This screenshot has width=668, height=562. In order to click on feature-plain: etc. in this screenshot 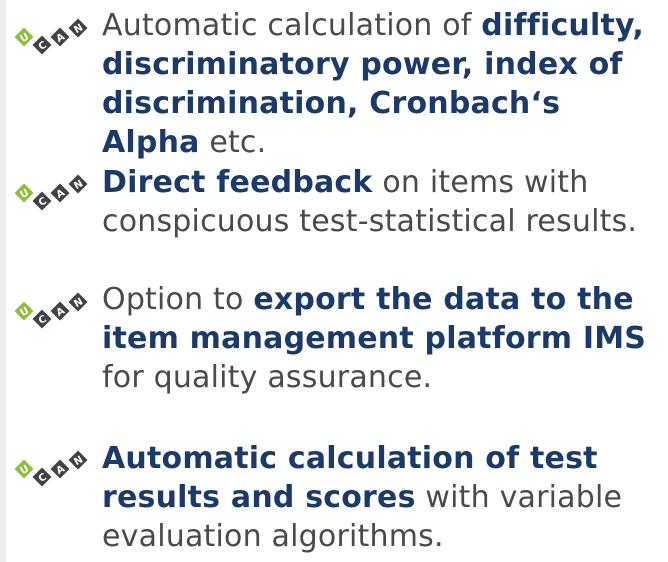, I will do `click(233, 142)`.